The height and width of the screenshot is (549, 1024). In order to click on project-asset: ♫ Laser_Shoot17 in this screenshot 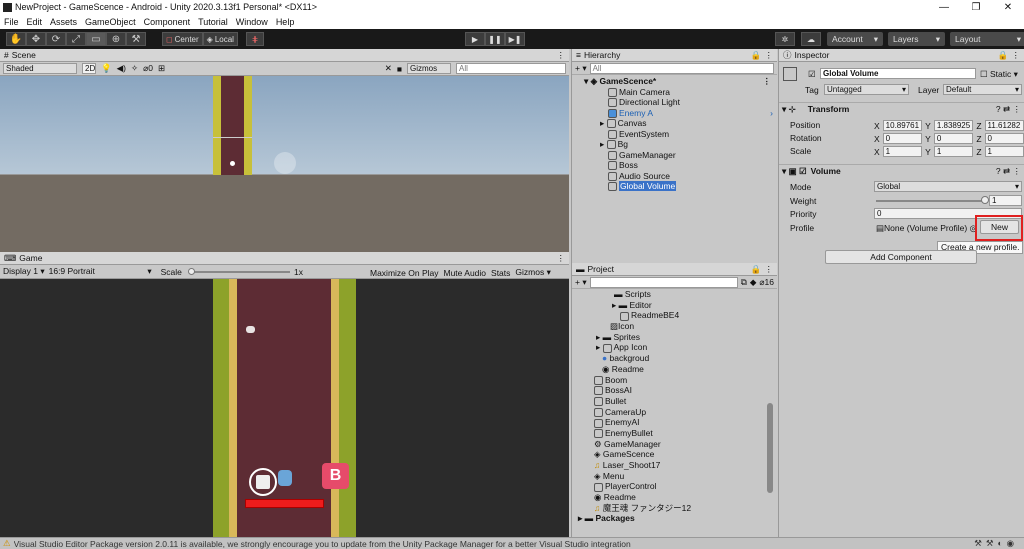, I will do `click(675, 465)`.